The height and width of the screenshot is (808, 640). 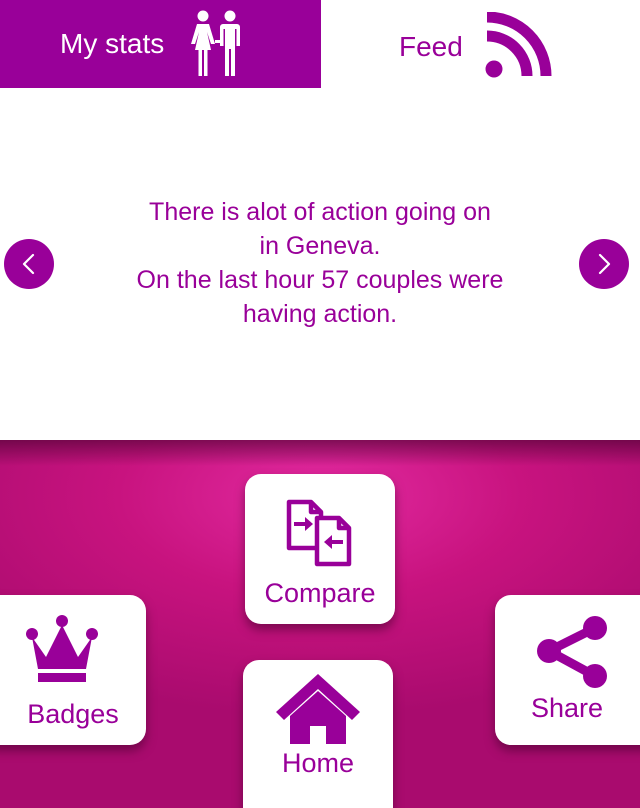 I want to click on feed-message-line: in Geneva., so click(x=320, y=246).